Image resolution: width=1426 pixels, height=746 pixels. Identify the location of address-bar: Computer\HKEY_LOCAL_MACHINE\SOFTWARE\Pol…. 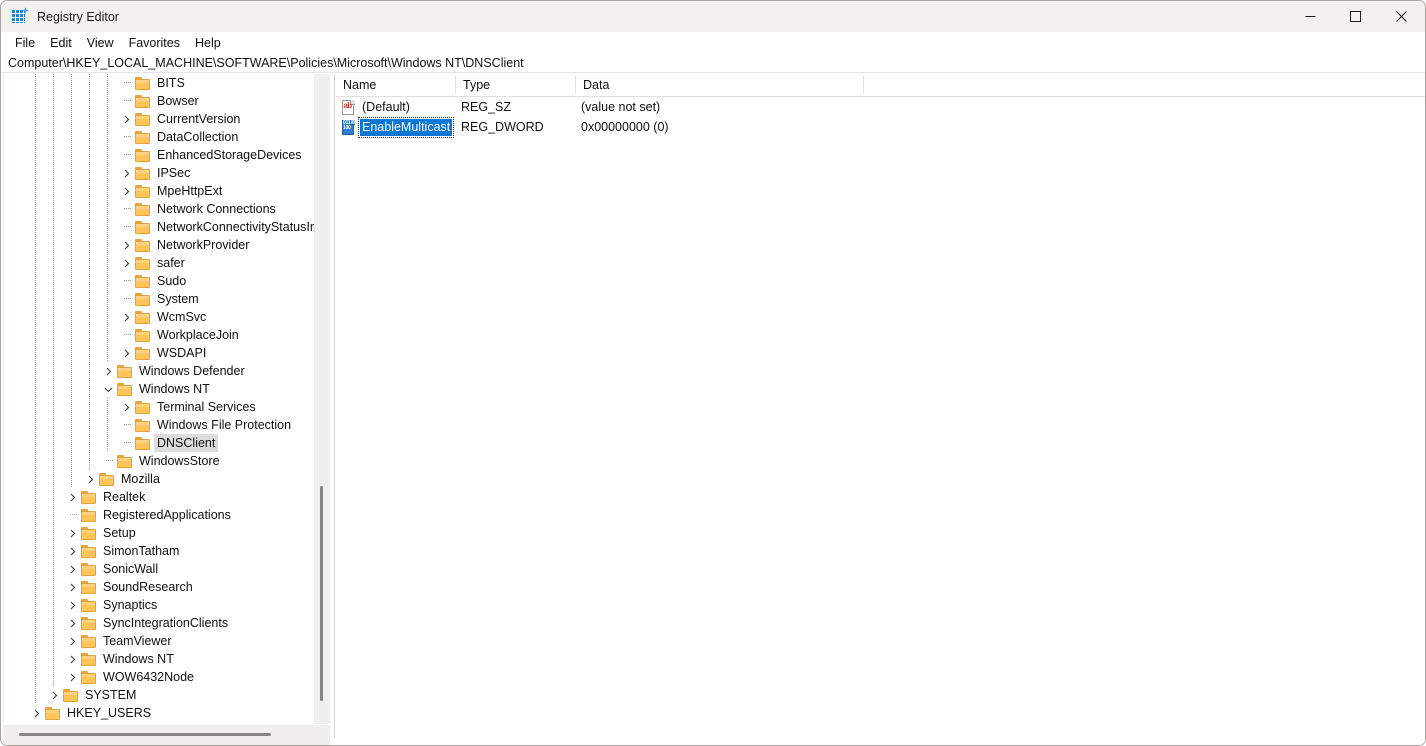
(713, 63).